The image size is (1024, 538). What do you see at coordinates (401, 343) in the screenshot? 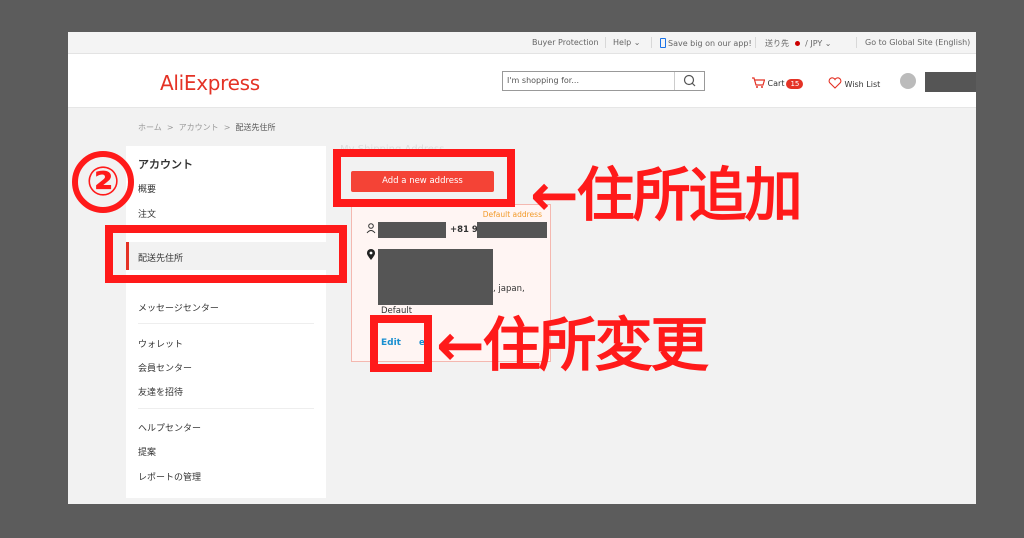
I see `annotation-box-edit-link` at bounding box center [401, 343].